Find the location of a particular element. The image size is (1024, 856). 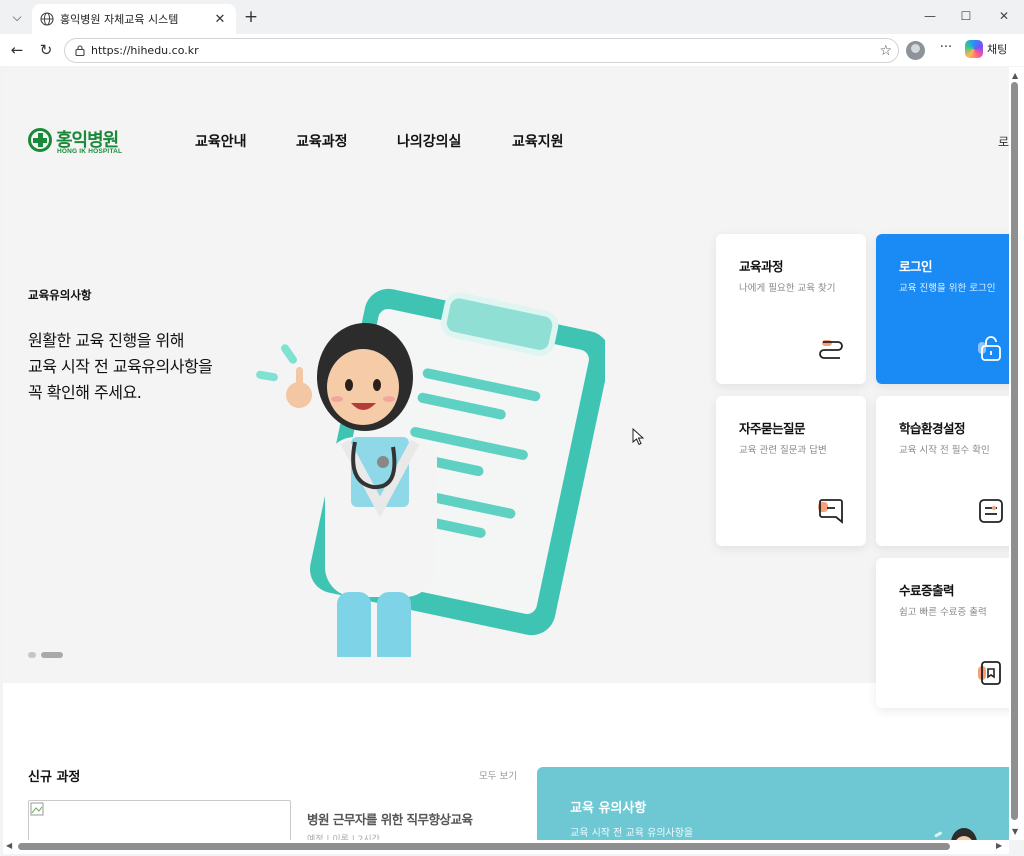

quick-card-desc: 쉽고 빠른 수료증 출력 is located at coordinates (943, 612).